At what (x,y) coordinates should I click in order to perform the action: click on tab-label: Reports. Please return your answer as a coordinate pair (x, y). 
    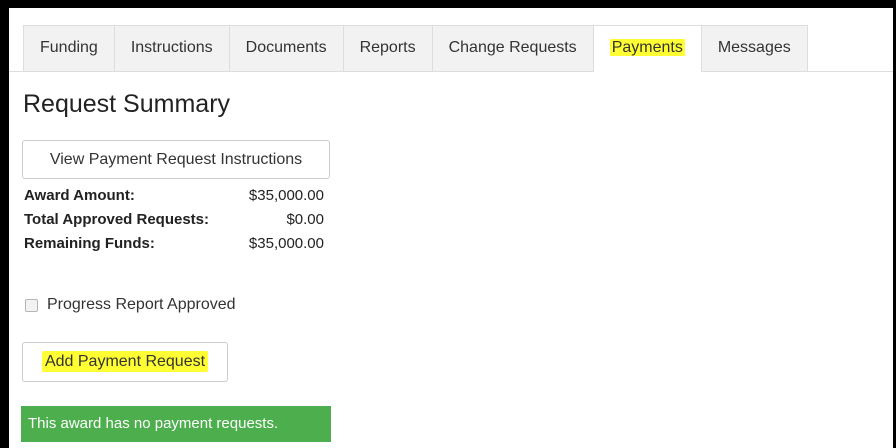
    Looking at the image, I should click on (387, 47).